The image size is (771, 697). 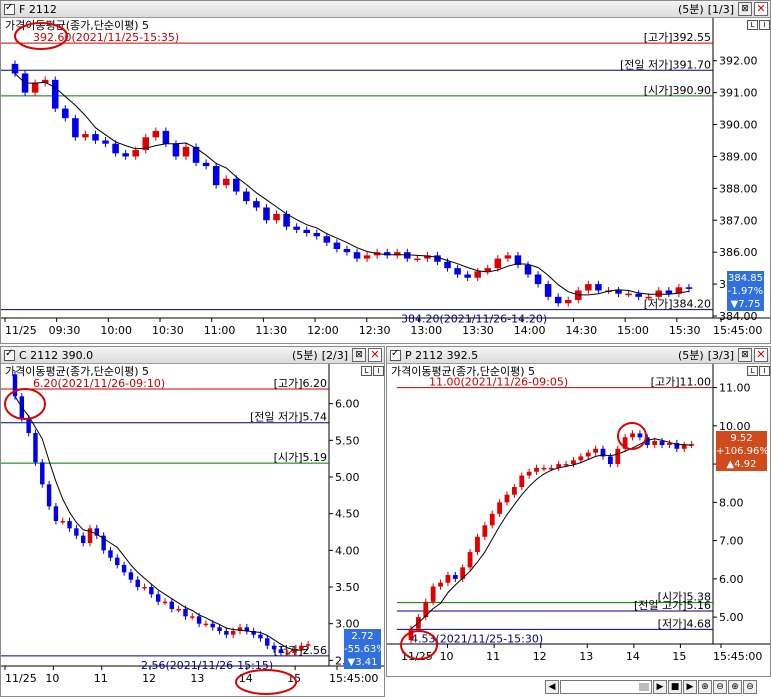 I want to click on current-change: ▲4.92, so click(x=741, y=464).